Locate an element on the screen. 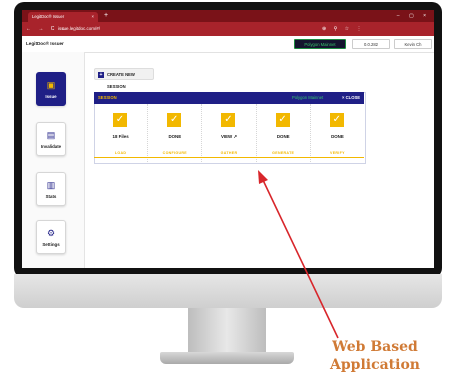 The height and width of the screenshot is (383, 454). arrow-line is located at coordinates (300, 258).